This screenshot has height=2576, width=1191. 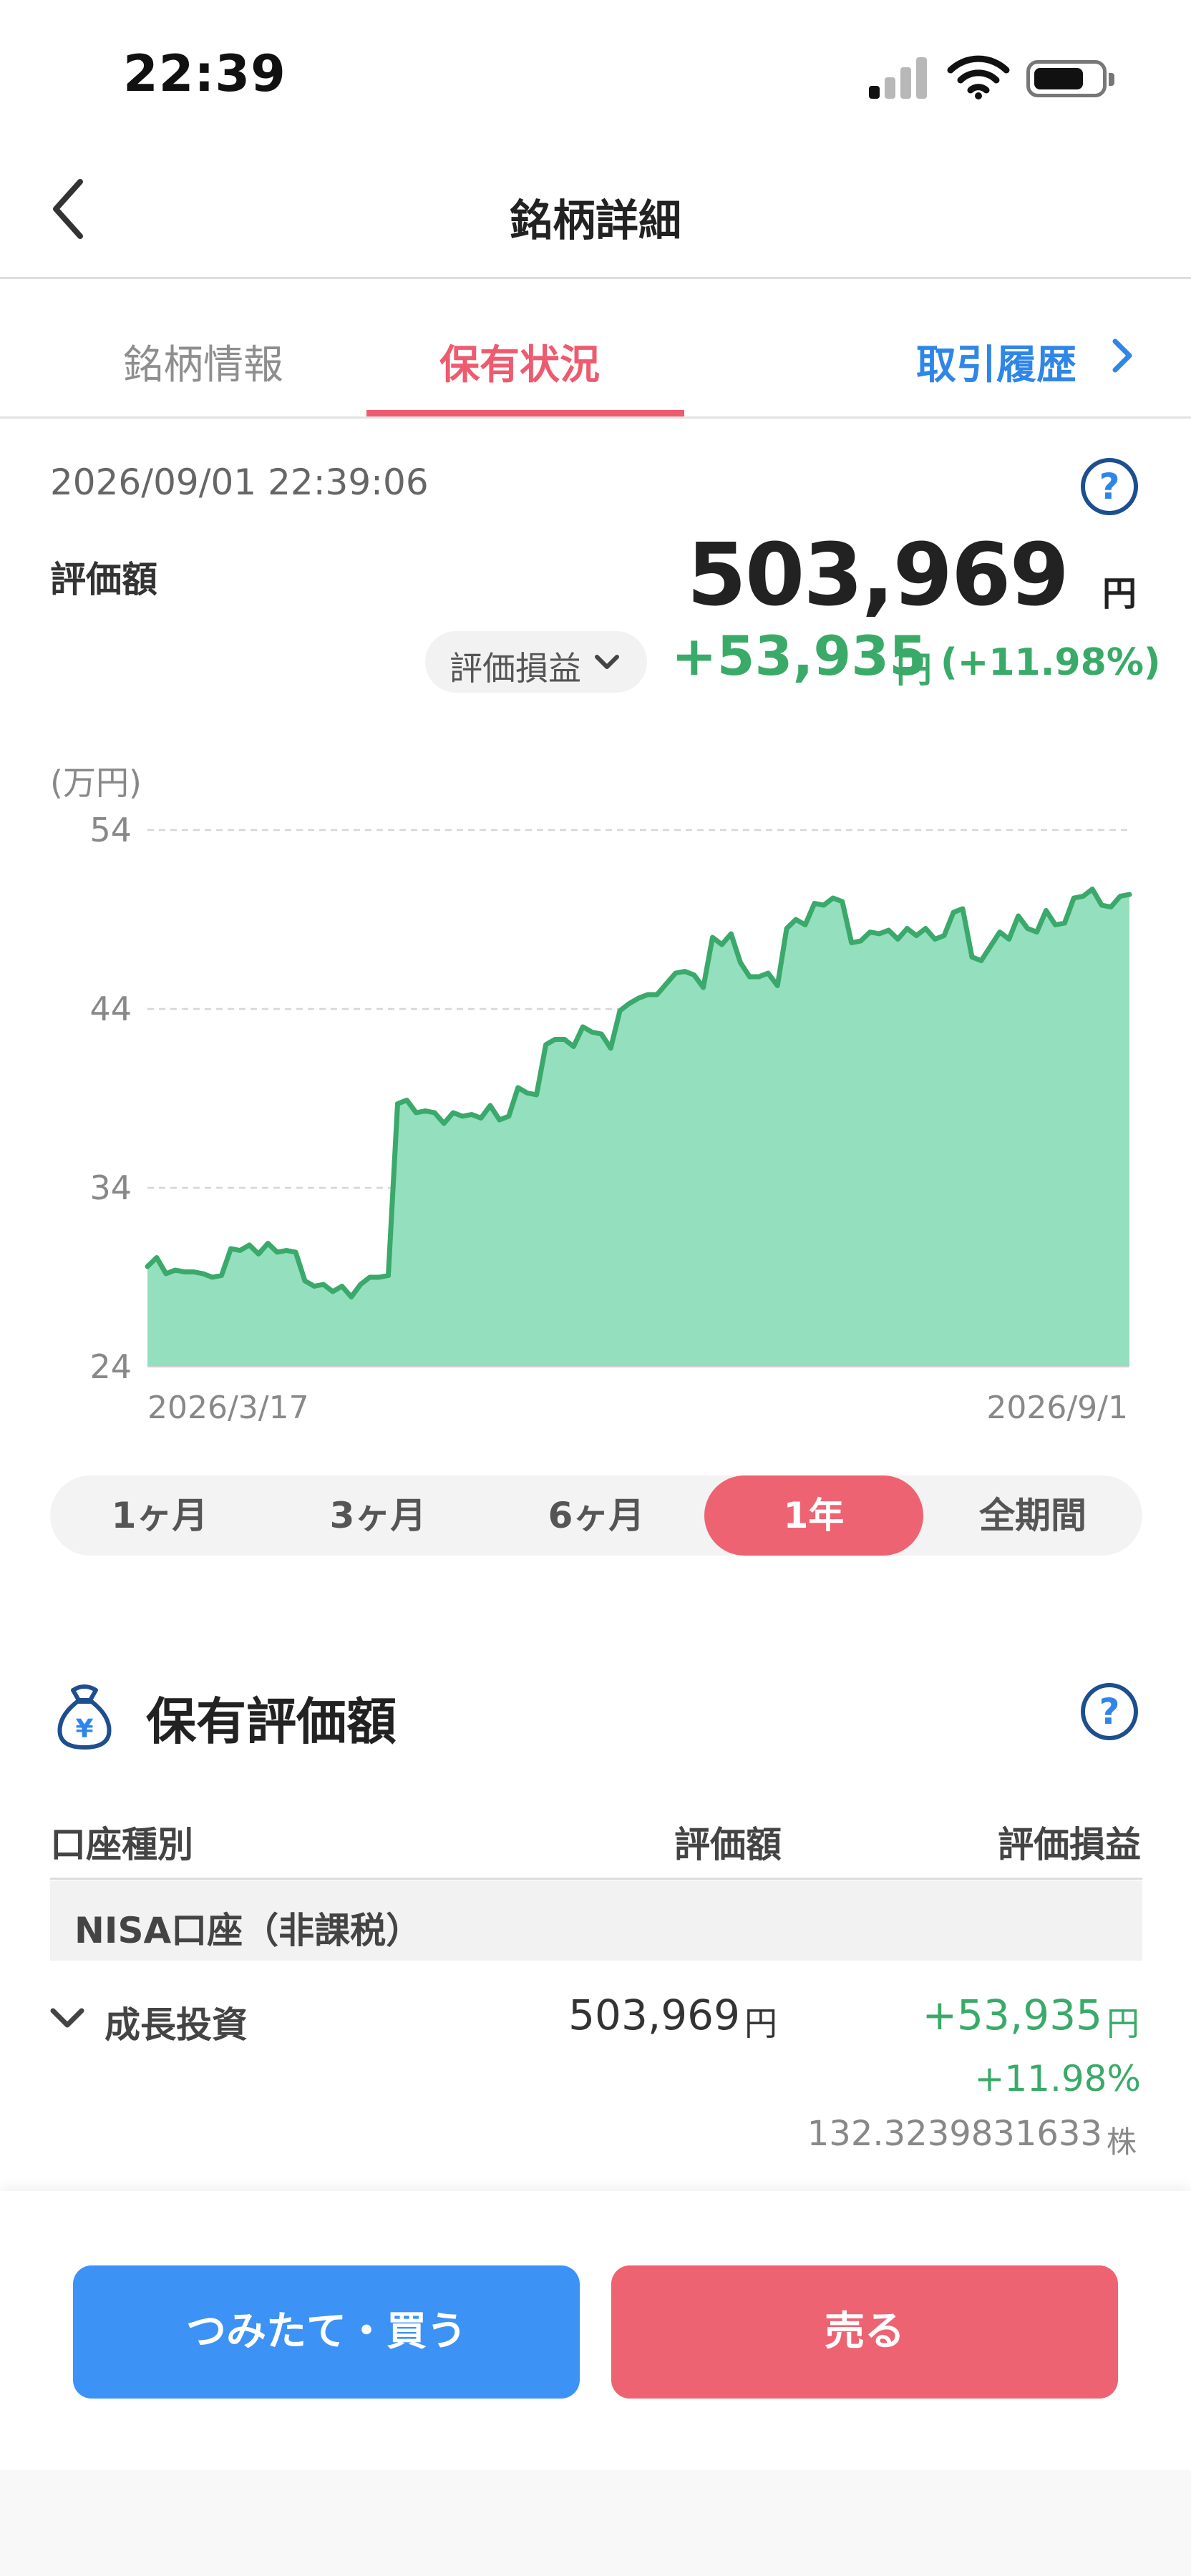 What do you see at coordinates (1012, 2015) in the screenshot?
I see `holding-row-pl: +53,935` at bounding box center [1012, 2015].